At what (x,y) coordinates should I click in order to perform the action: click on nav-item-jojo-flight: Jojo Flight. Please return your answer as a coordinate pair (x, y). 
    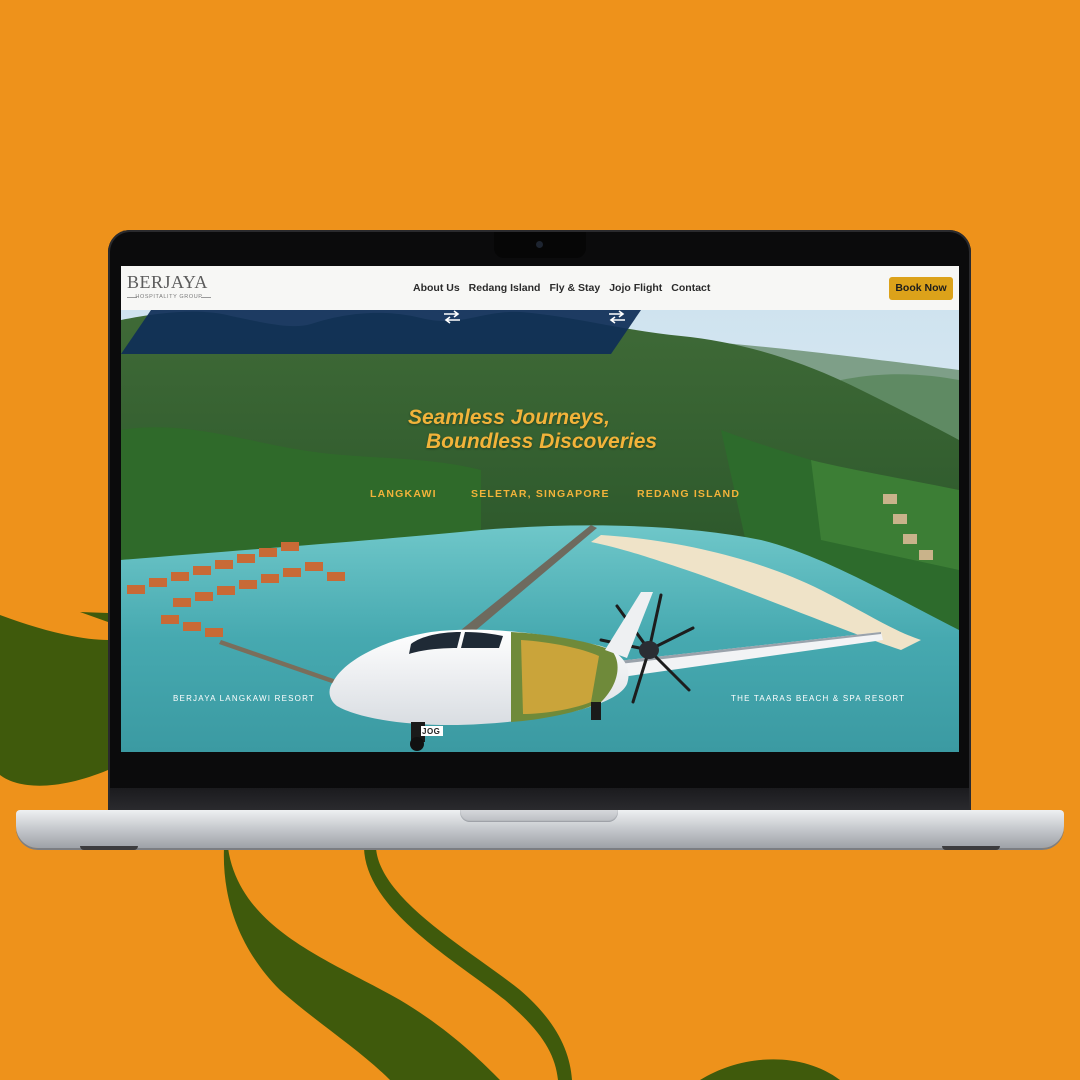
    Looking at the image, I should click on (635, 288).